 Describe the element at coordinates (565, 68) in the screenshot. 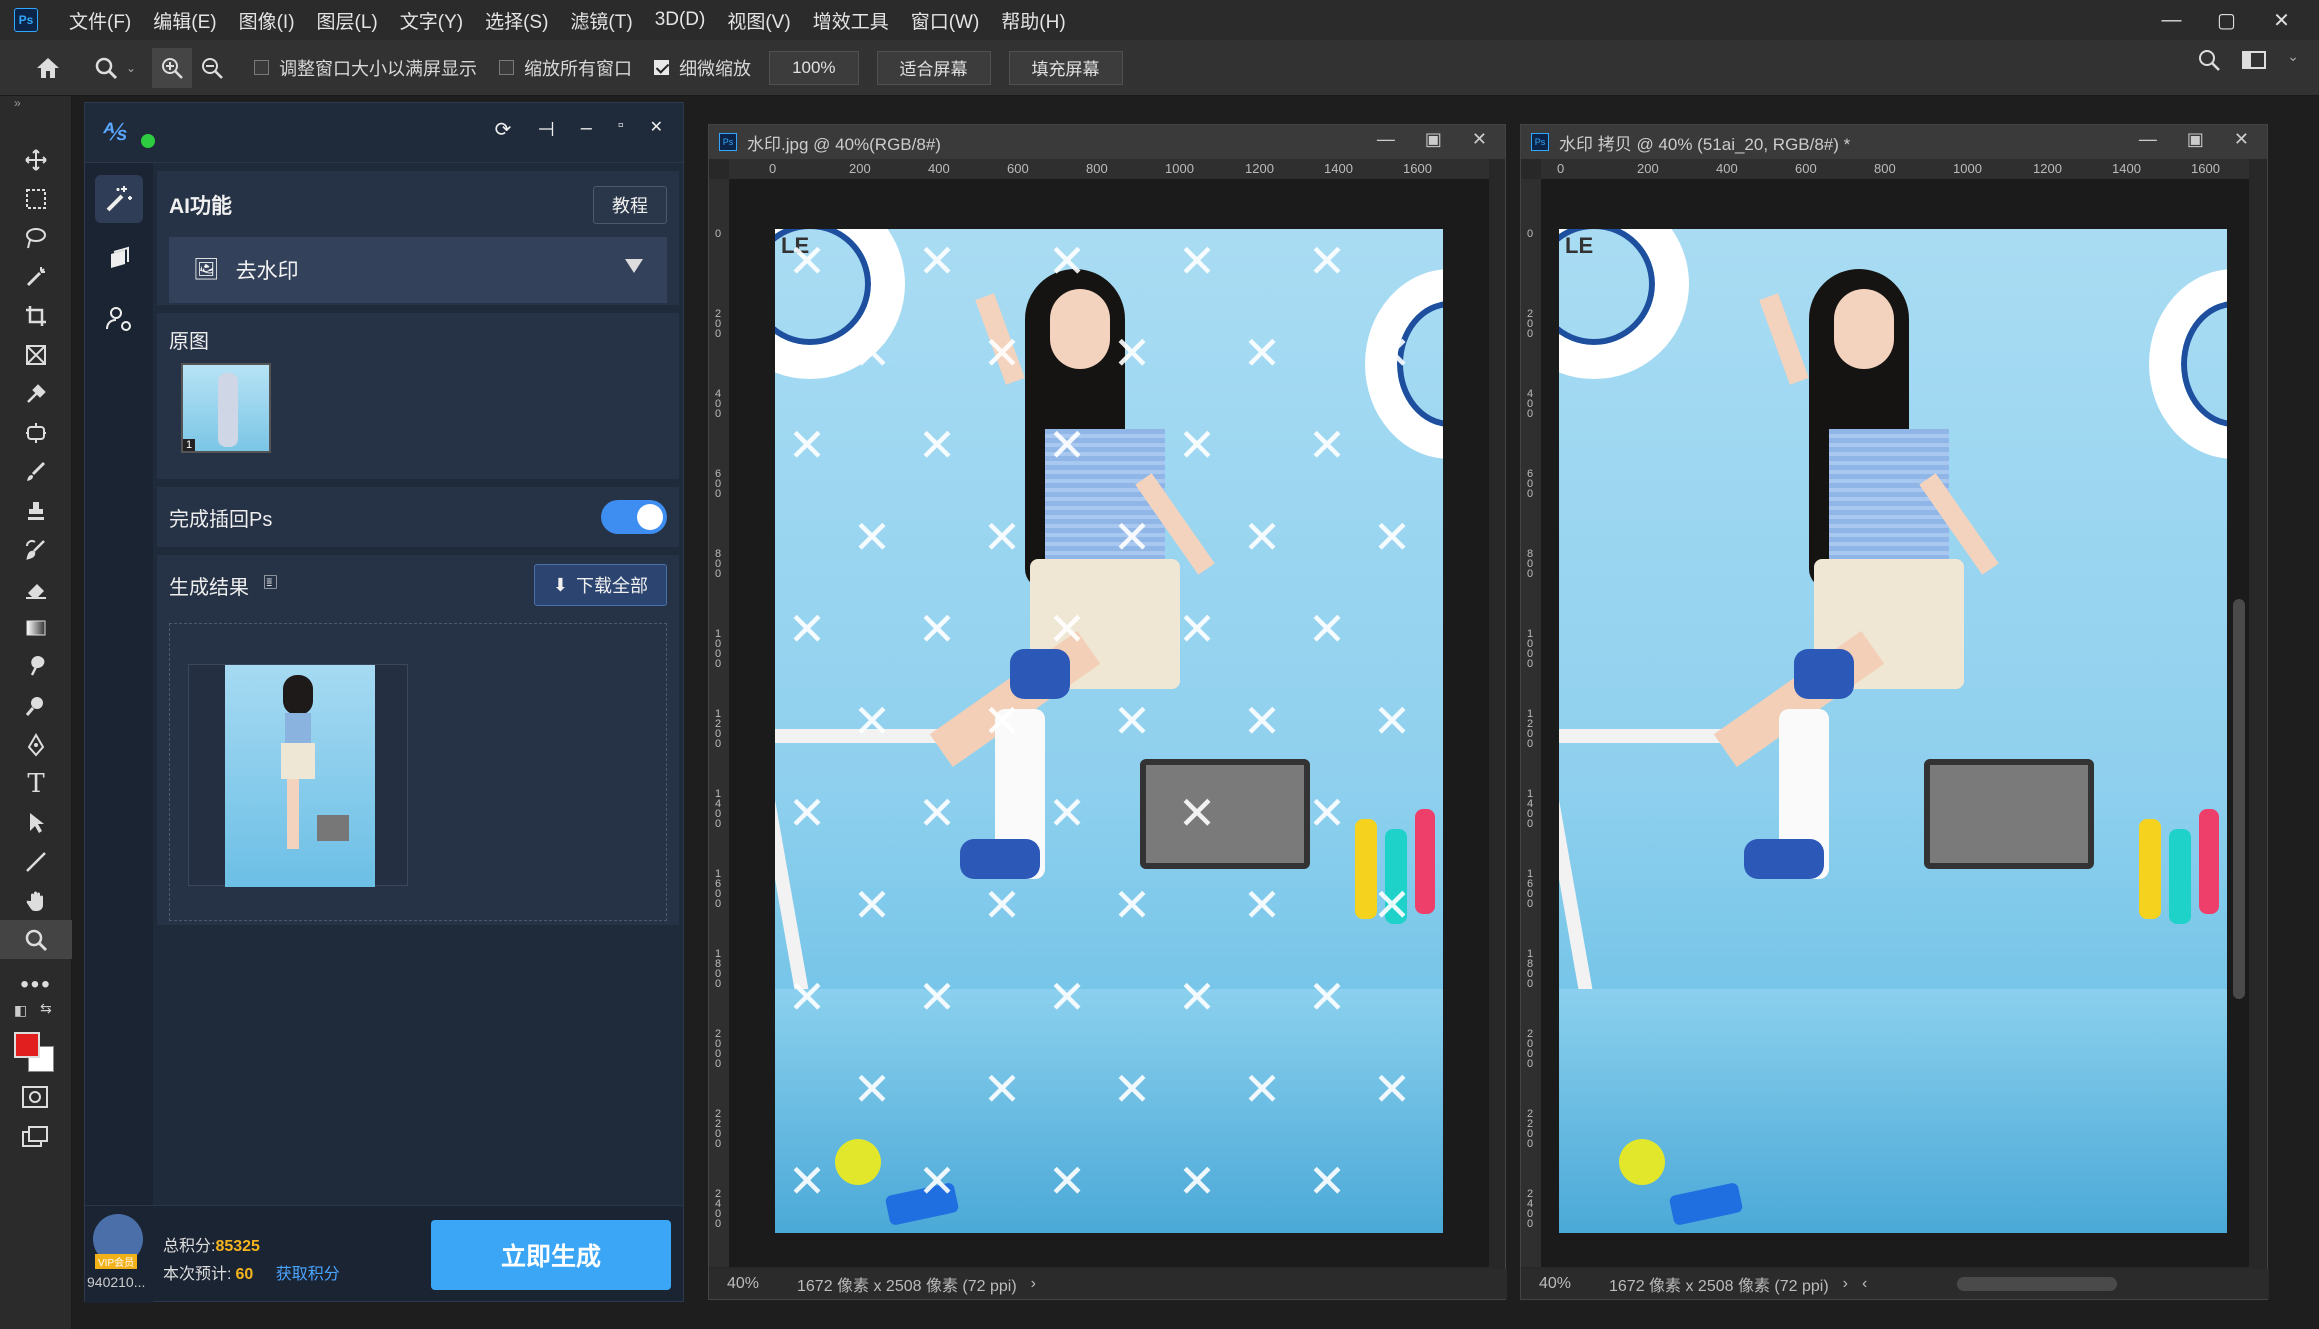

I see `zoom-all-checkbox: 缩放所有窗口` at that location.